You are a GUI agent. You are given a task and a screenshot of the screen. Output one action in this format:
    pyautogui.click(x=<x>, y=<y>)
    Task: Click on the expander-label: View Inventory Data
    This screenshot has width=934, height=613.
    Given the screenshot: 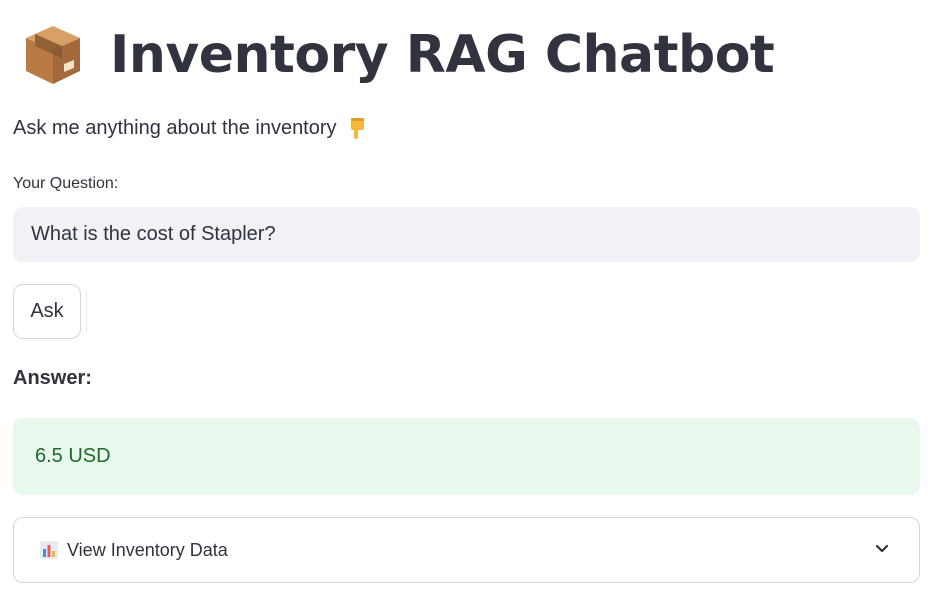 What is the action you would take?
    pyautogui.click(x=147, y=549)
    